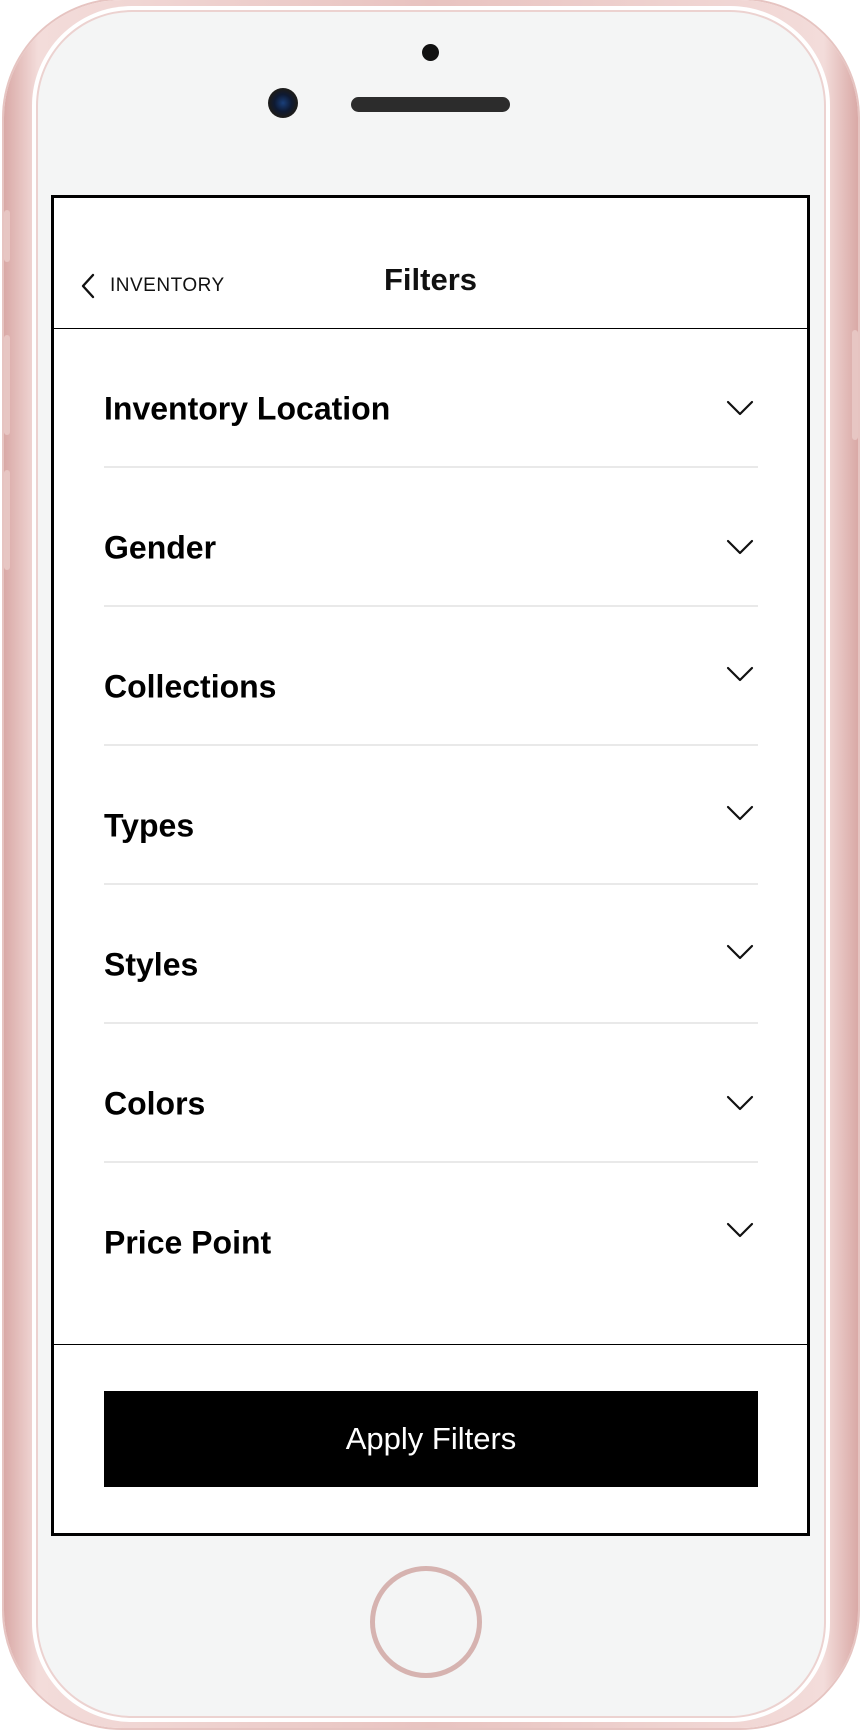 This screenshot has height=1732, width=862. I want to click on proximity-sensor, so click(430, 52).